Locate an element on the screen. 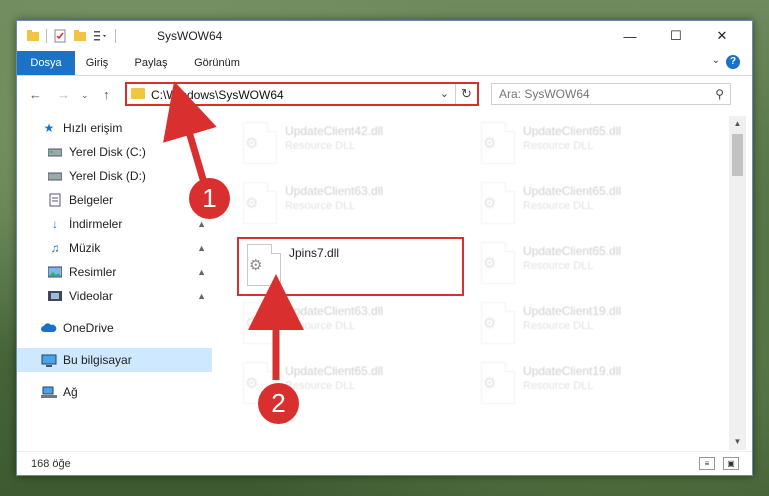 The image size is (769, 496). refresh-icon: ↻ is located at coordinates (466, 94).